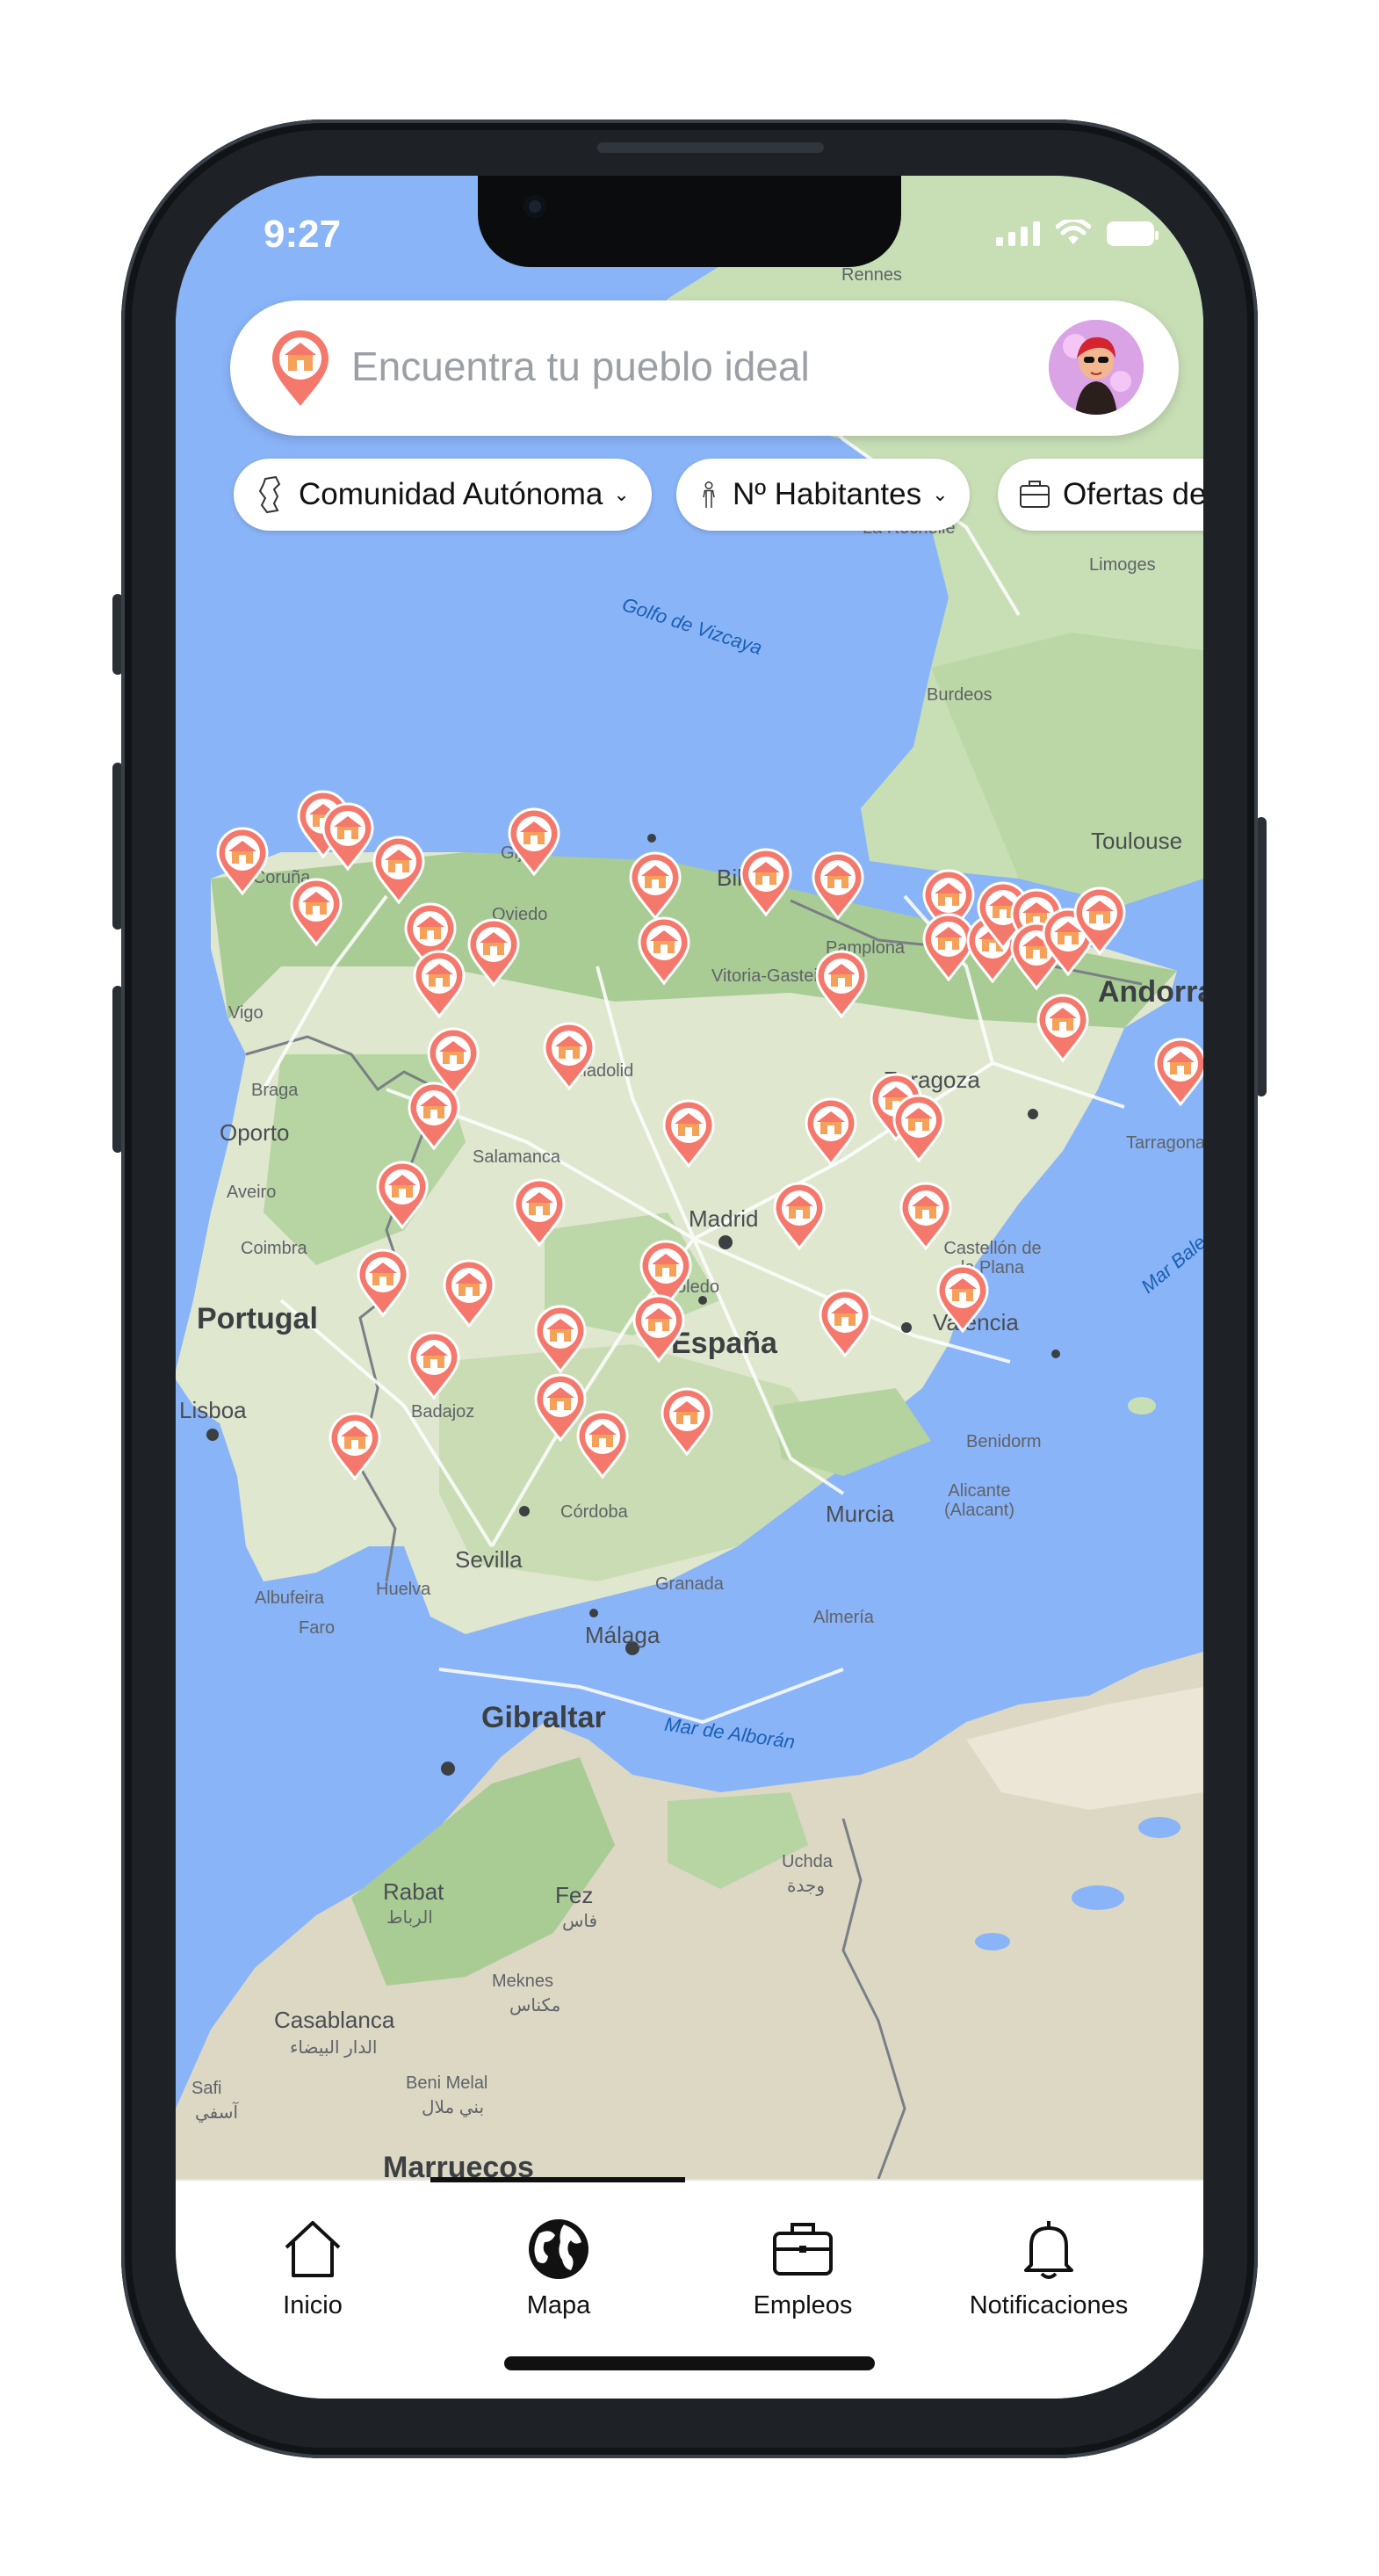  I want to click on filter-label-comunidad: Comunidad Autónoma, so click(451, 494).